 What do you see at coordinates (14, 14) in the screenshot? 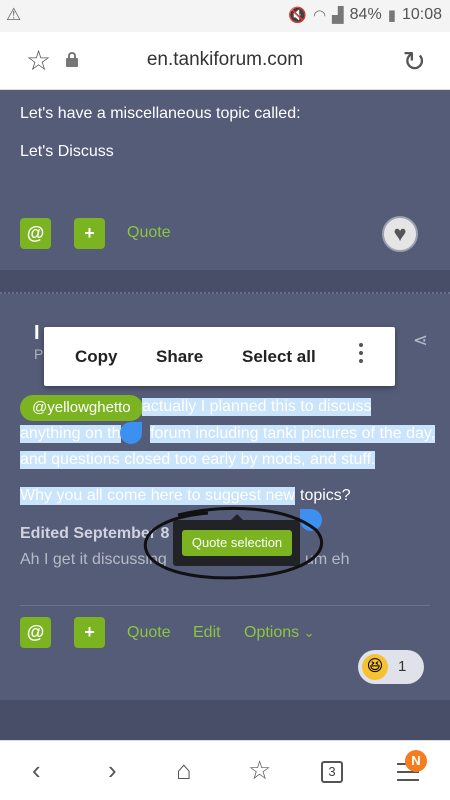
I see `warning-icon: ⚠` at bounding box center [14, 14].